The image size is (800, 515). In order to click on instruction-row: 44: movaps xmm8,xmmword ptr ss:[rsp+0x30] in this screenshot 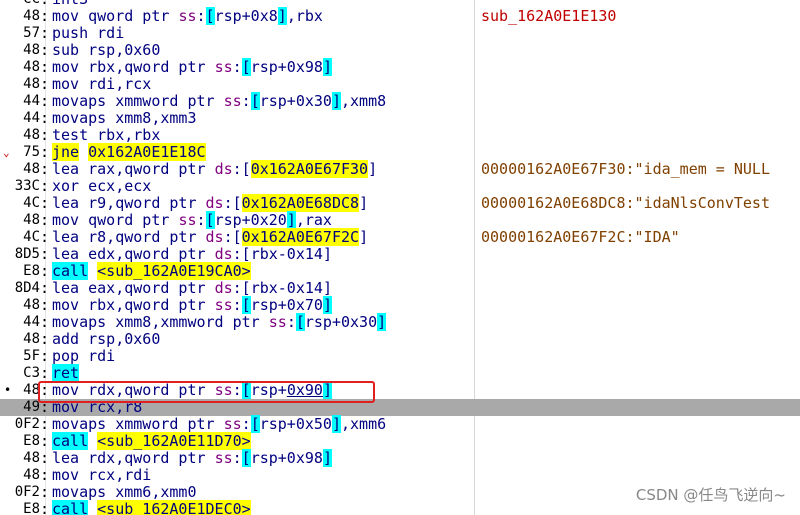, I will do `click(400, 322)`.